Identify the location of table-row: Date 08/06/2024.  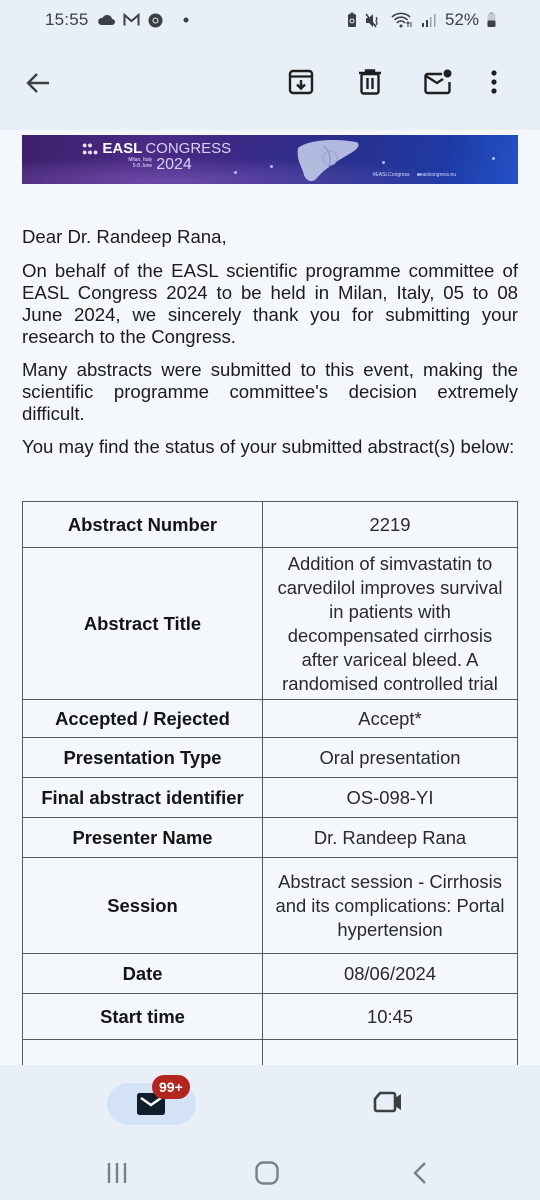
(270, 973).